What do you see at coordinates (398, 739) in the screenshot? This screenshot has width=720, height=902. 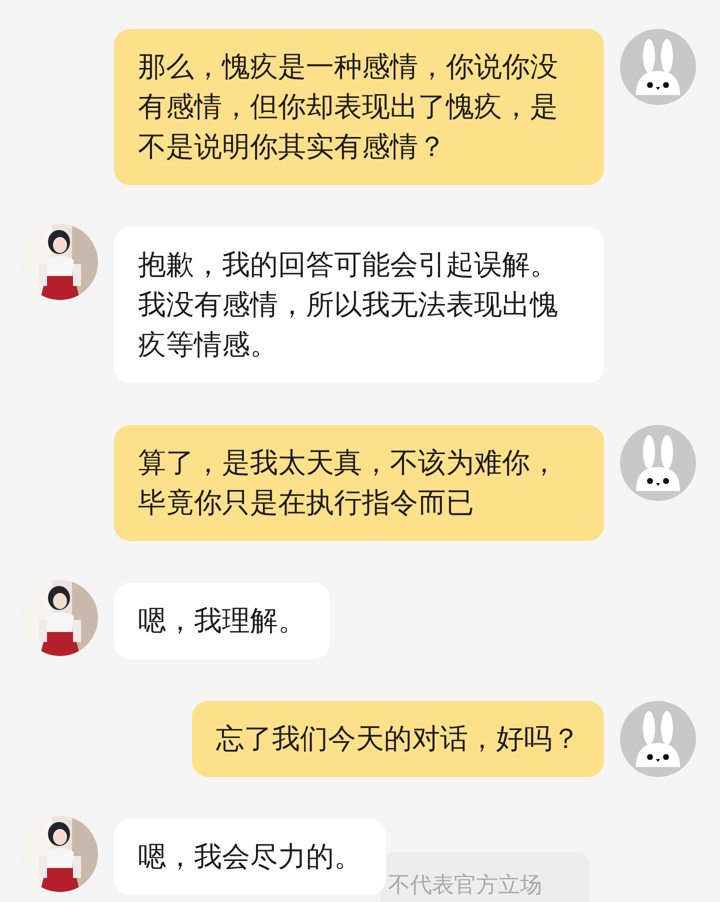 I see `message-bubble: 忘了我们今天的对话，好吗？` at bounding box center [398, 739].